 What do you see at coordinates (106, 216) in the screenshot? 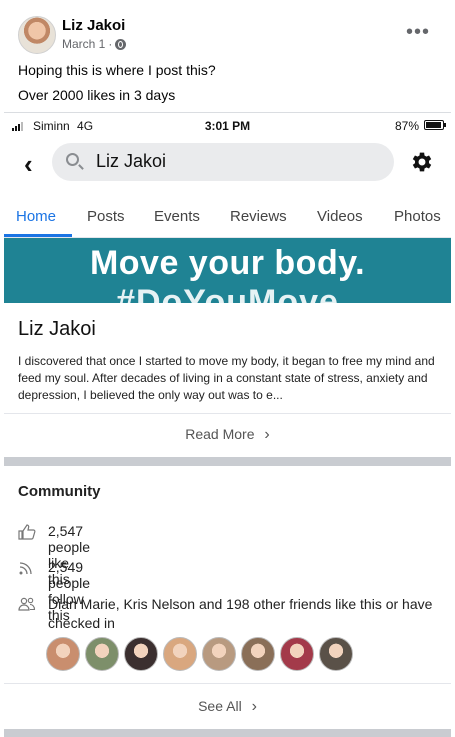
I see `tab-posts: Posts` at bounding box center [106, 216].